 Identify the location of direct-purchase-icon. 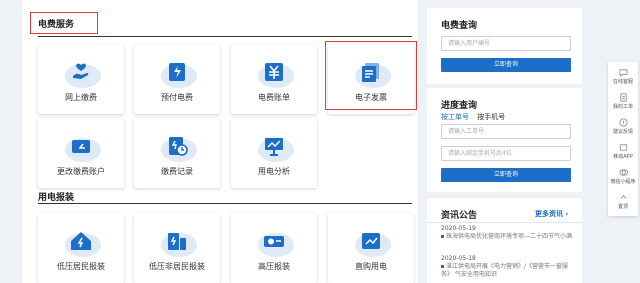
(371, 241).